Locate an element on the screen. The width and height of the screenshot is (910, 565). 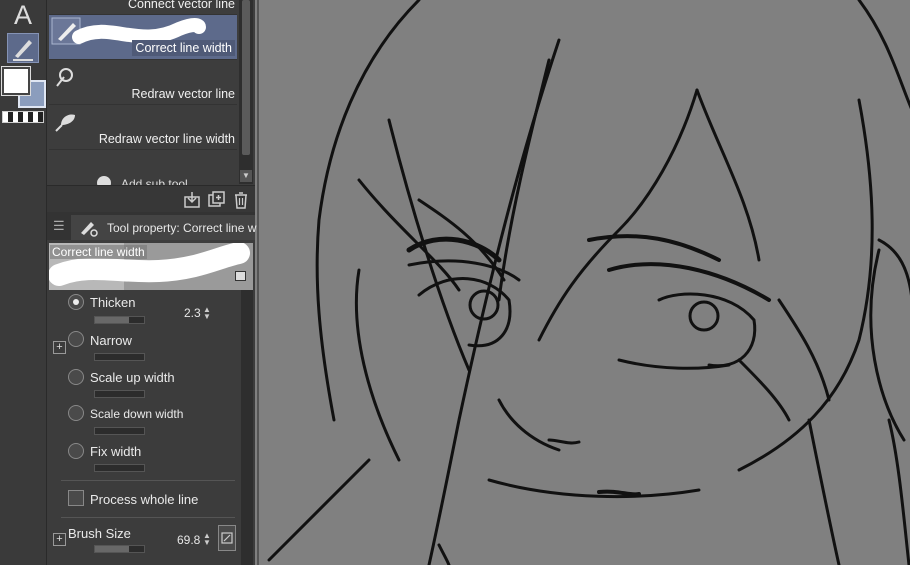
subtool-redraw-vector-line-width: Redraw vector line width is located at coordinates (143, 127).